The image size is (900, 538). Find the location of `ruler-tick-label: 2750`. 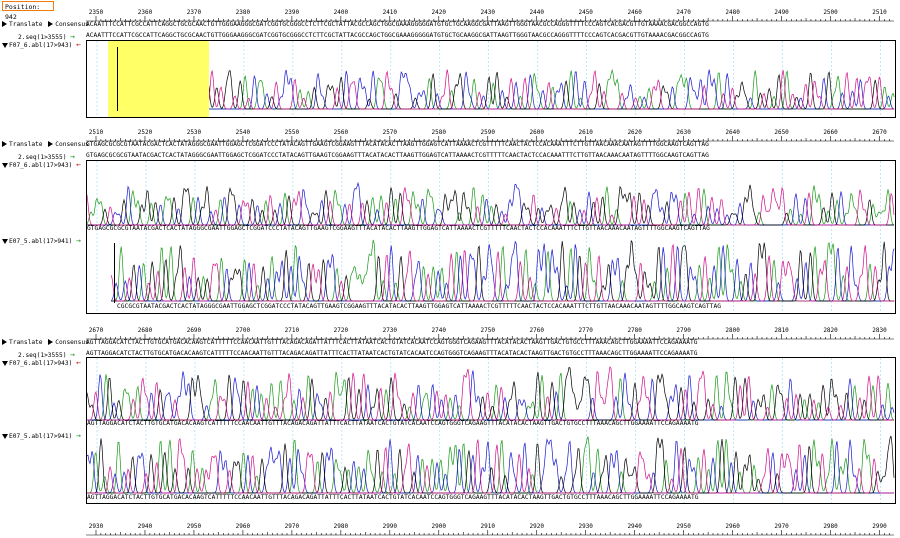

ruler-tick-label: 2750 is located at coordinates (488, 330).